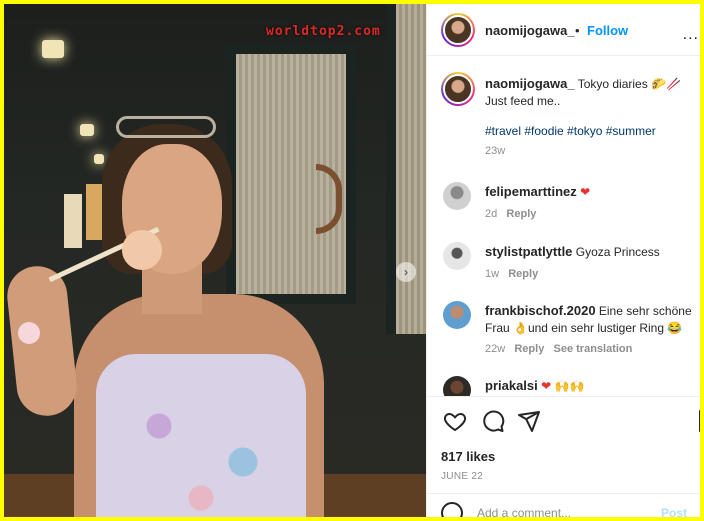  I want to click on window-blinds-right, so click(406, 169).